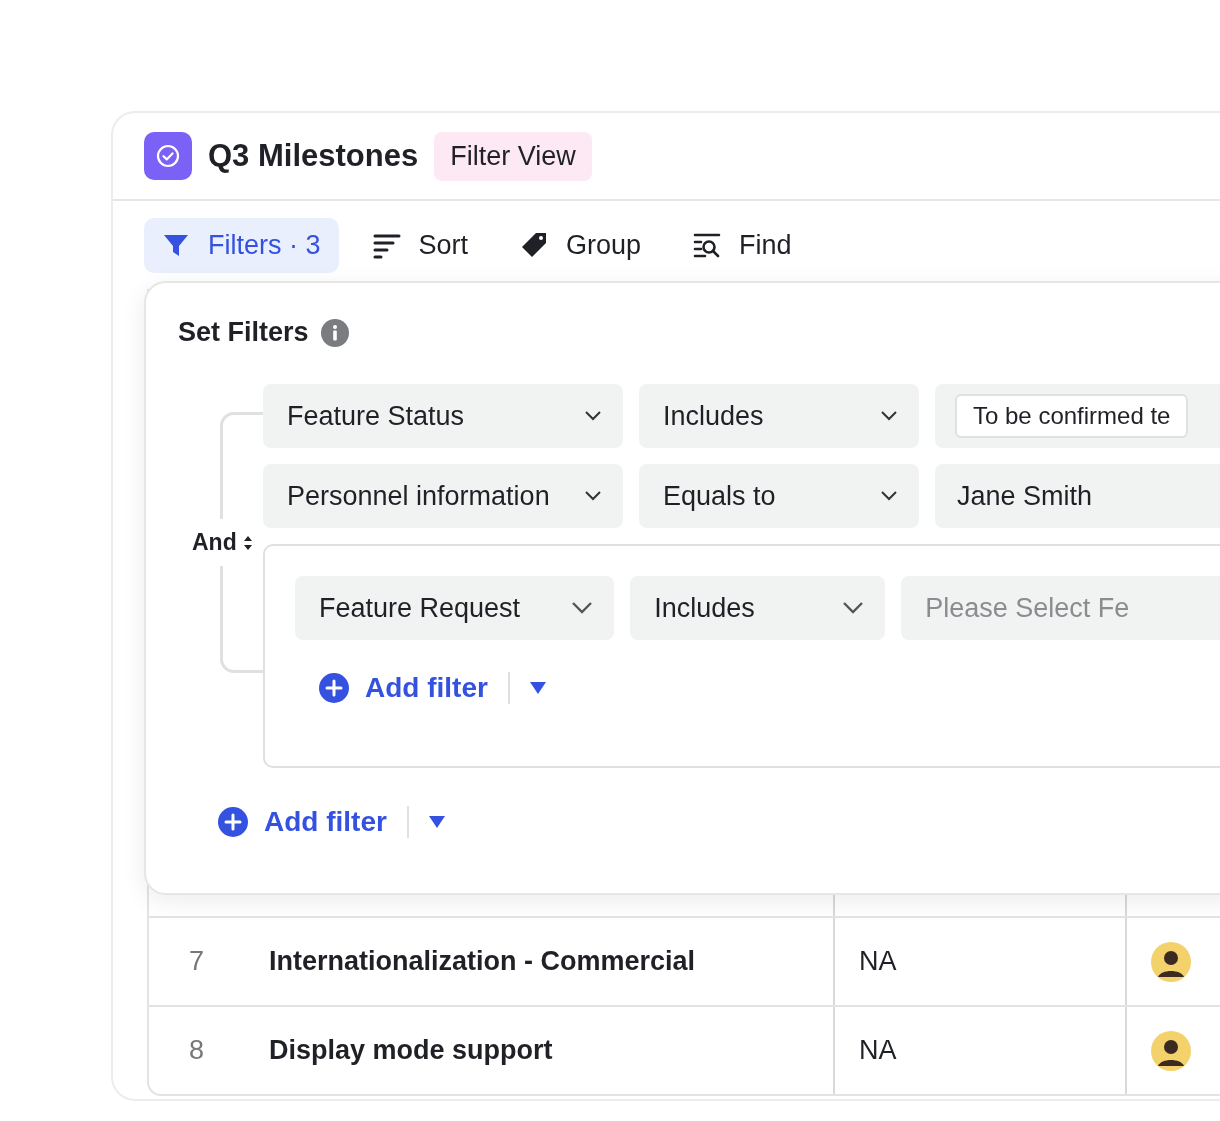 This screenshot has height=1121, width=1220. What do you see at coordinates (1072, 416) in the screenshot?
I see `value-tag: To be confirmed te` at bounding box center [1072, 416].